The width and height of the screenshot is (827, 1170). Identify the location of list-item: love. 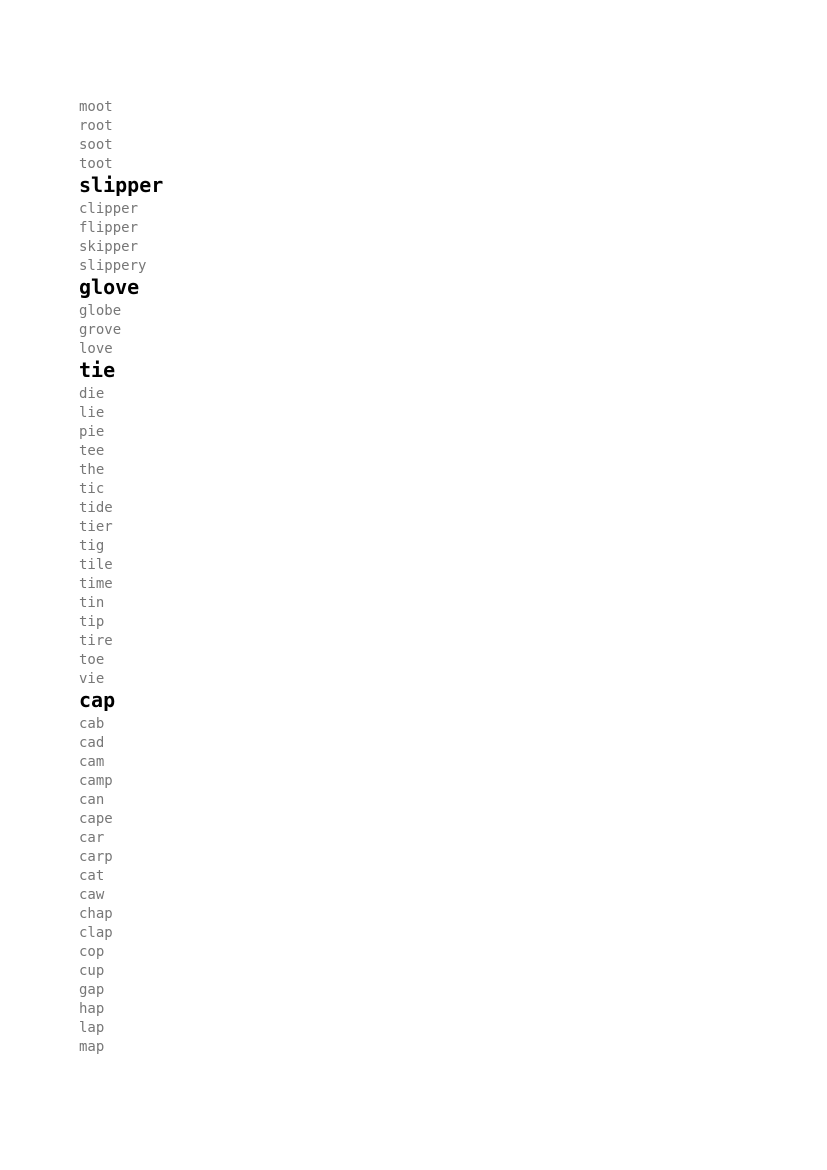
(409, 349).